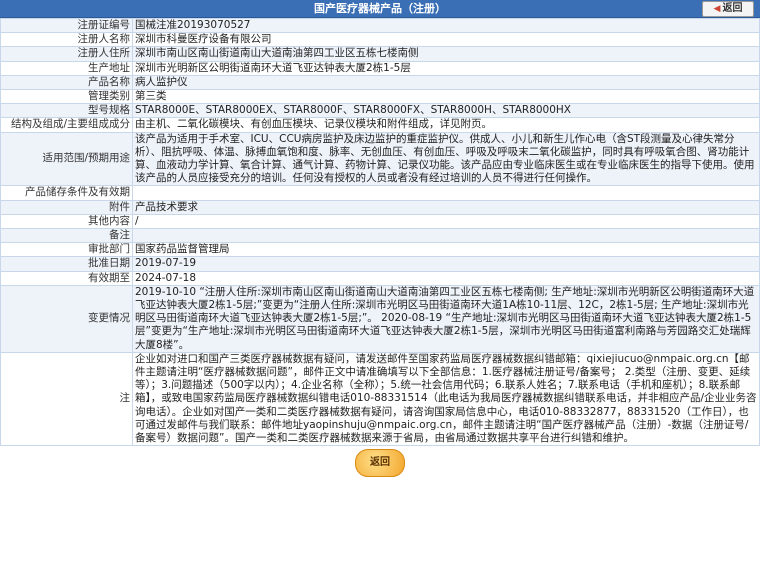 The height and width of the screenshot is (563, 760). I want to click on field-value: 第三类, so click(446, 97).